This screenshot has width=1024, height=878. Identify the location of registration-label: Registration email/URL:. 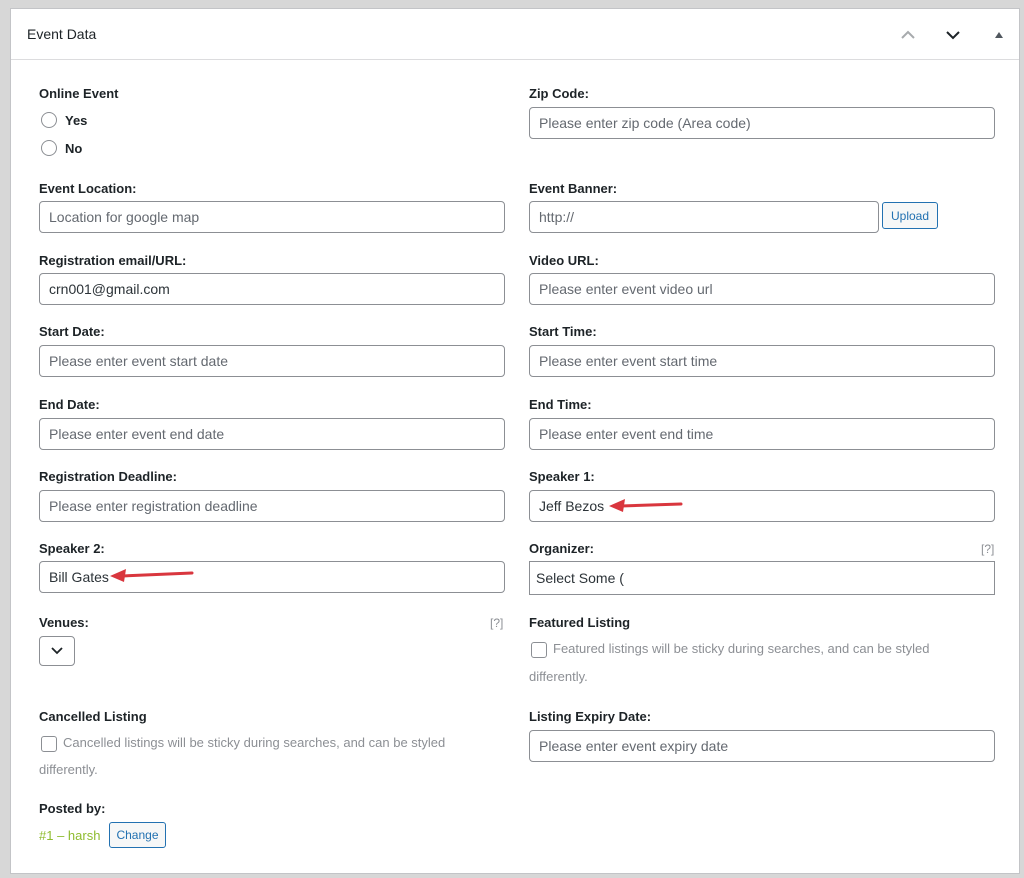
(113, 260).